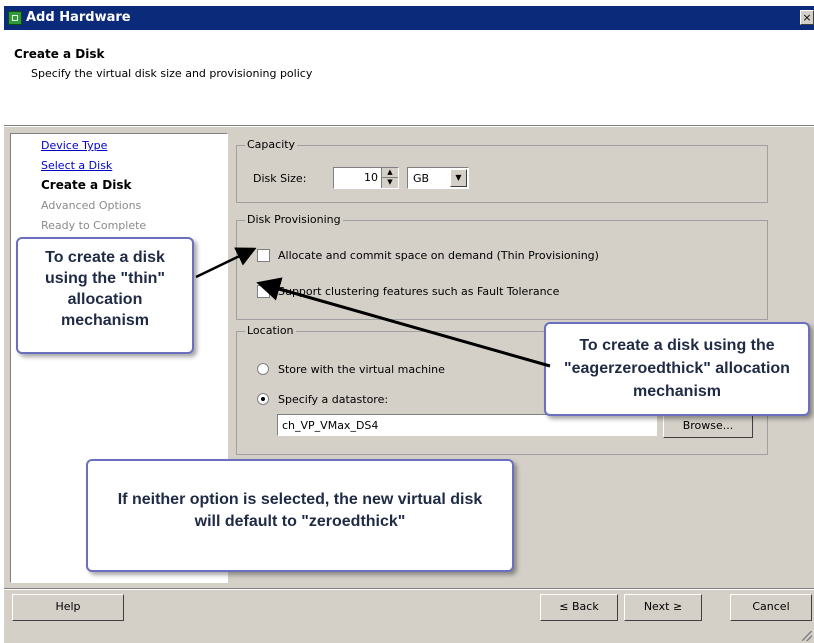 The image size is (814, 643). What do you see at coordinates (409, 589) in the screenshot?
I see `footer-divider` at bounding box center [409, 589].